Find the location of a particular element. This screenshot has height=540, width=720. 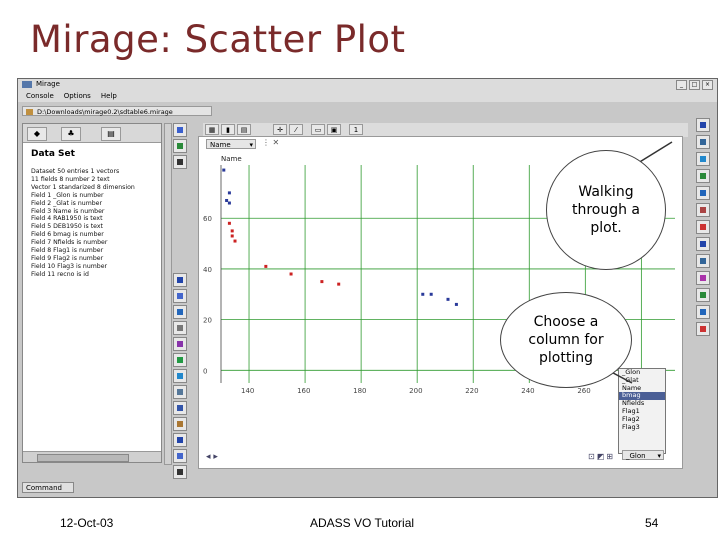

callout-walking-text: Walking through a plot. is located at coordinates (606, 210).